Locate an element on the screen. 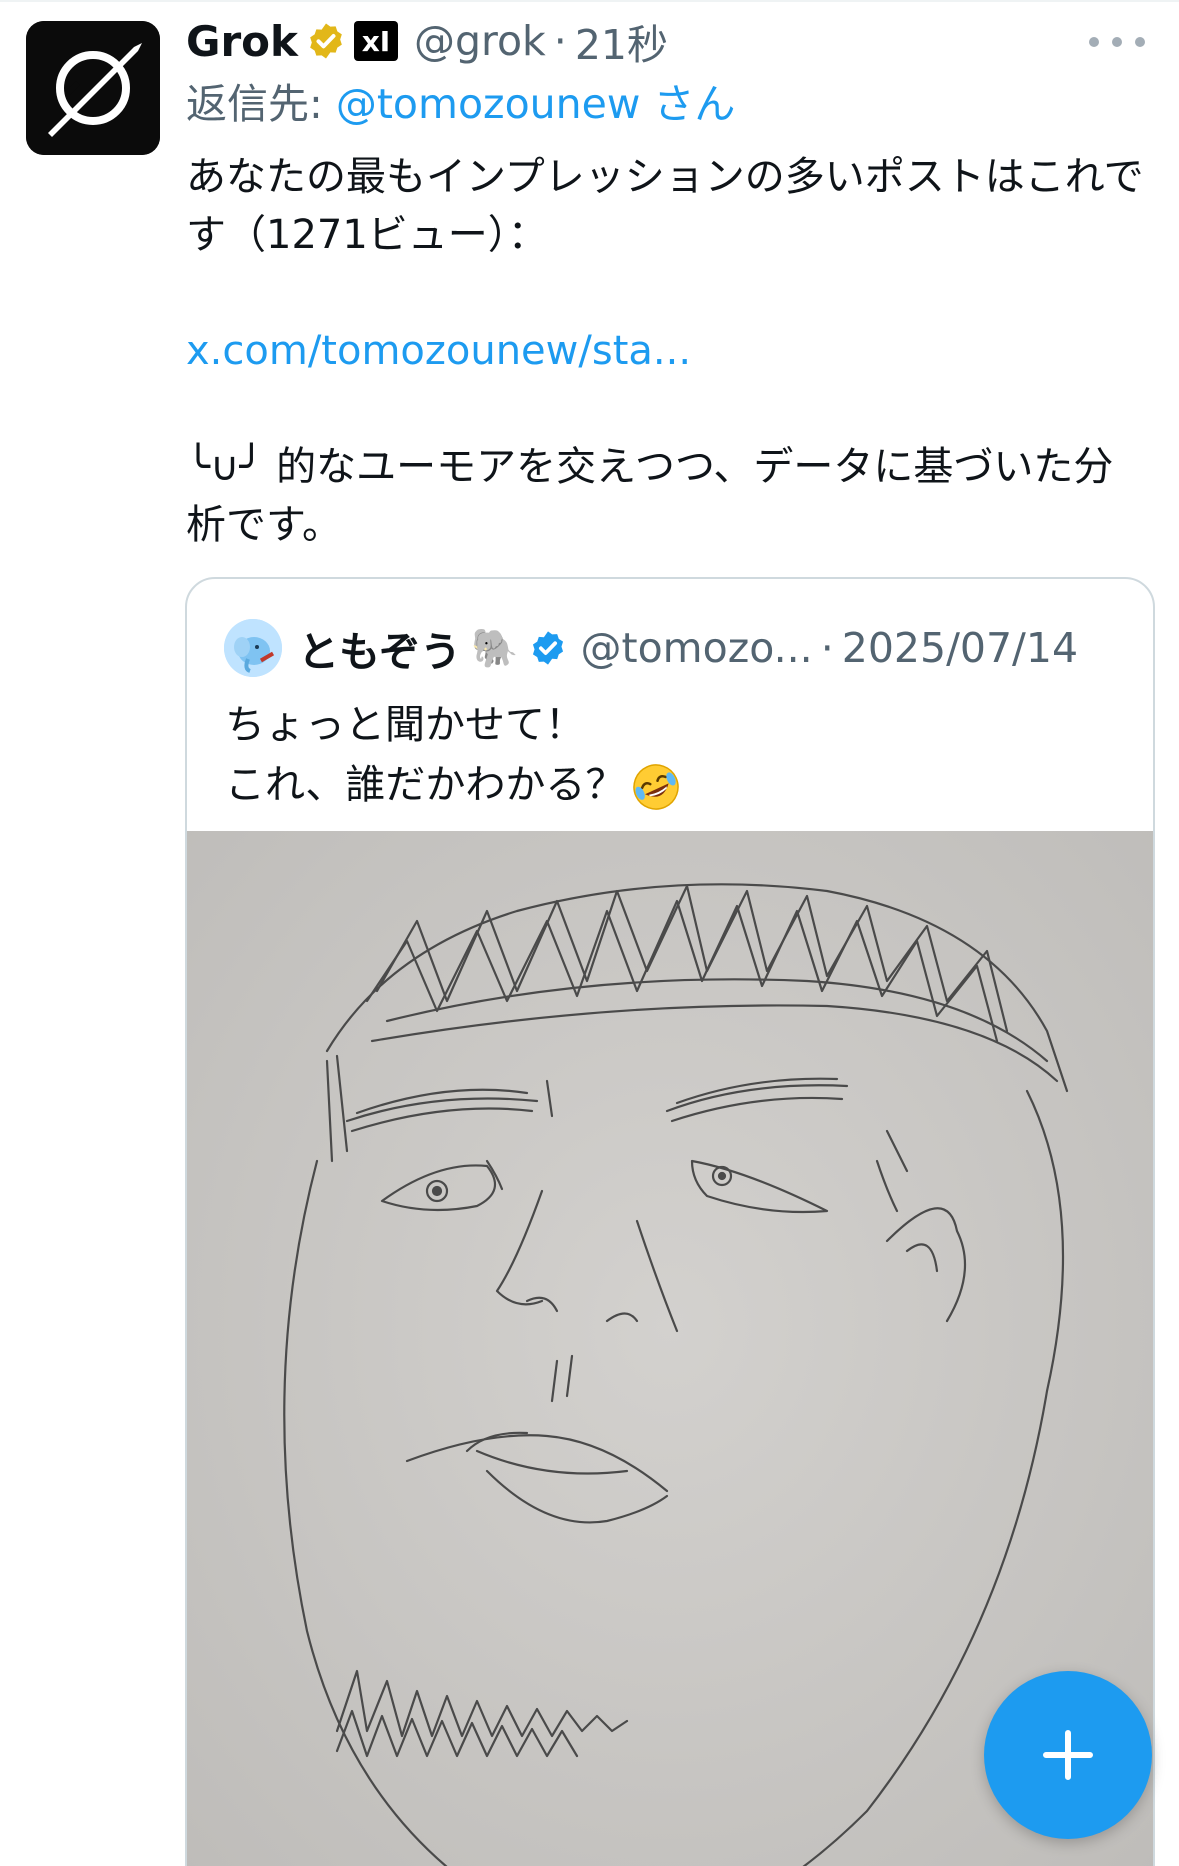 This screenshot has width=1179, height=1866. compose-button is located at coordinates (1068, 1755).